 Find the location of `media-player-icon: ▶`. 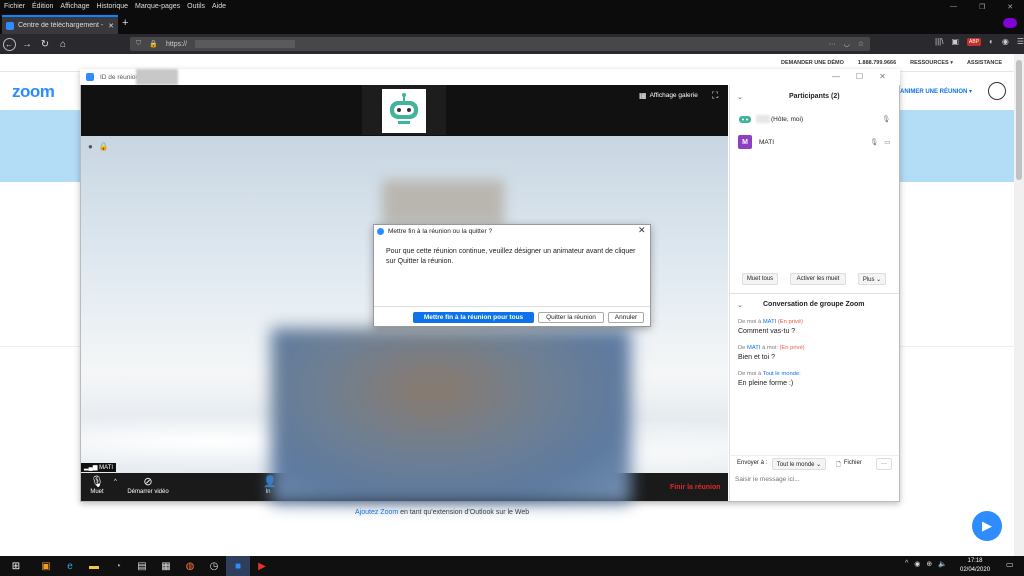

media-player-icon: ▶ is located at coordinates (262, 566).